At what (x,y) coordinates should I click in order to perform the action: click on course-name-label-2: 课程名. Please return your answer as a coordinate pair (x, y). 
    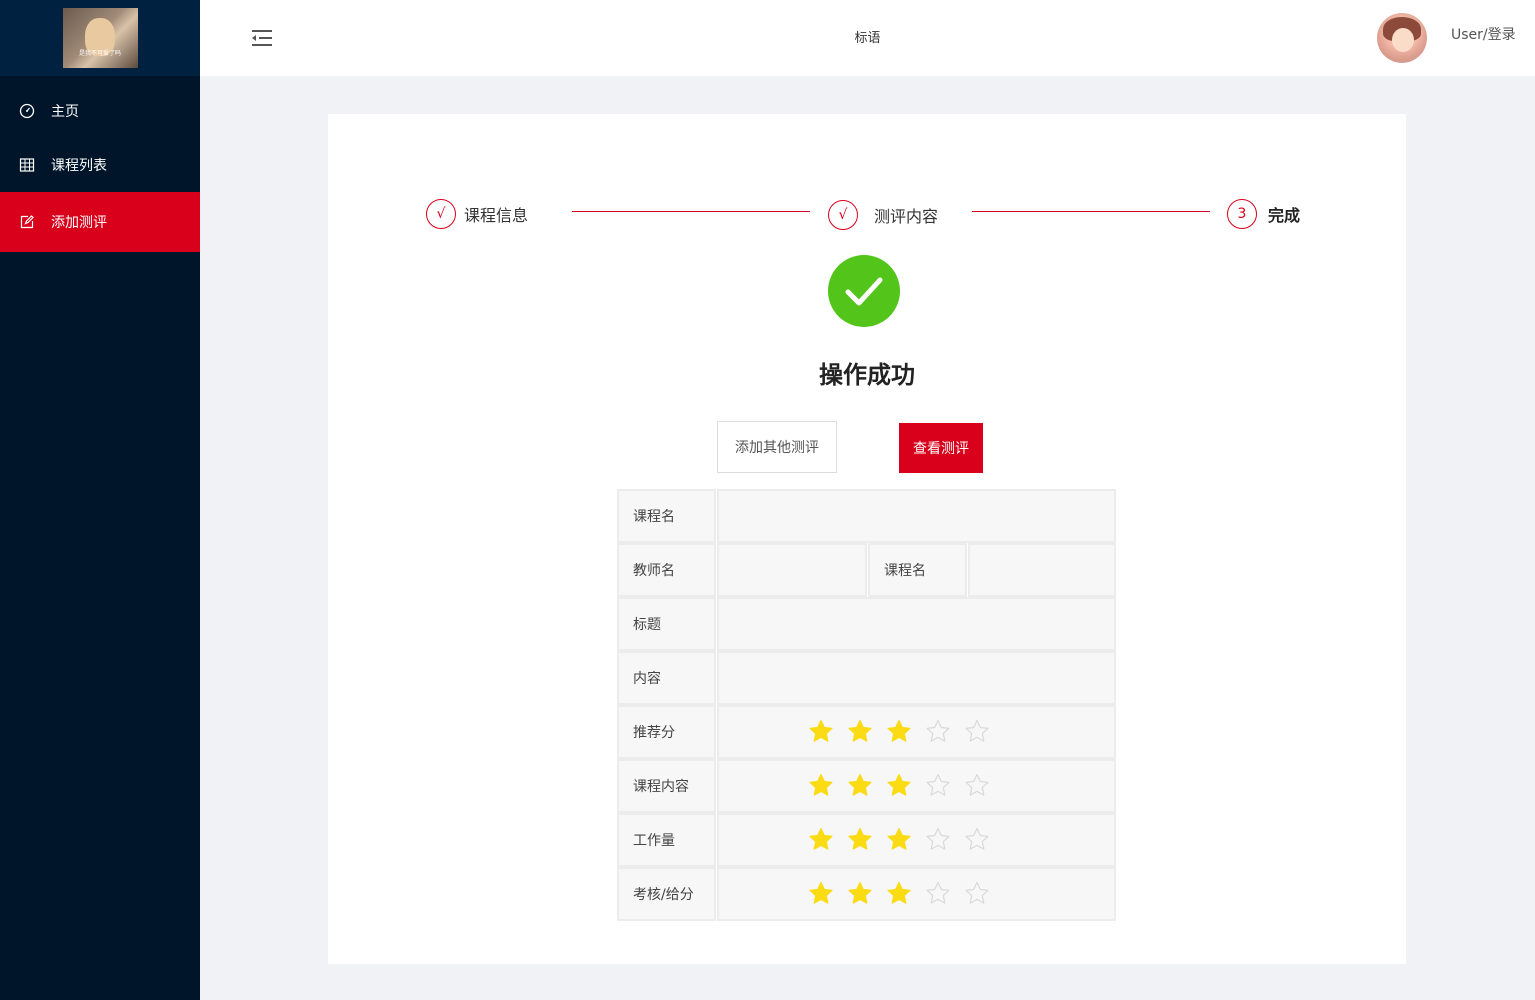
    Looking at the image, I should click on (917, 570).